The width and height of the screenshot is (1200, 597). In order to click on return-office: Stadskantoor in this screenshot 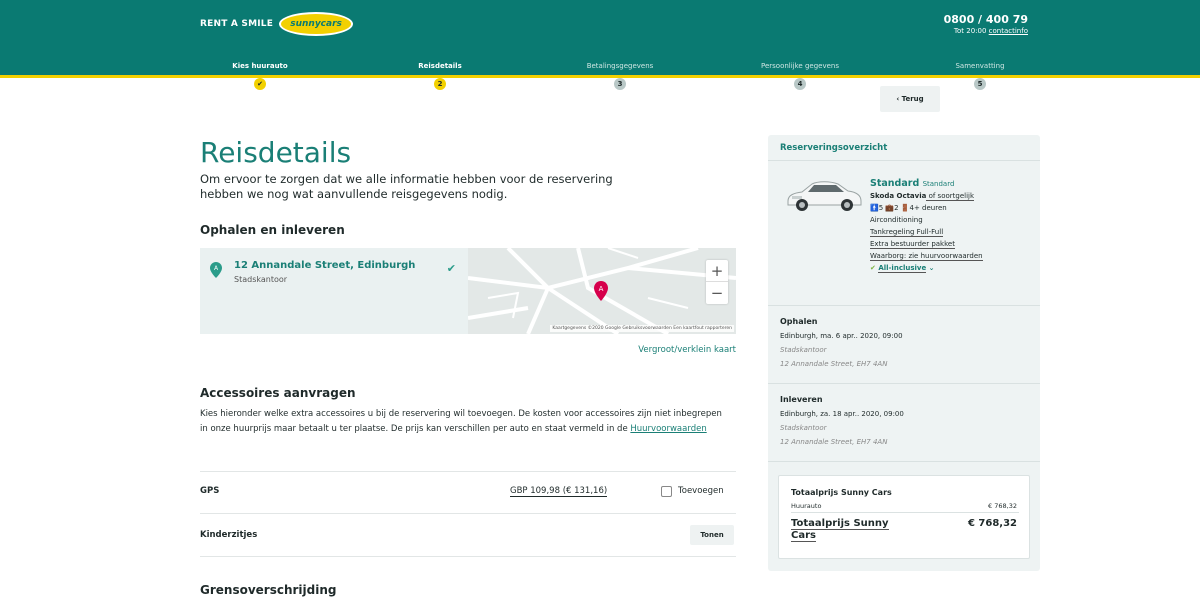, I will do `click(803, 428)`.